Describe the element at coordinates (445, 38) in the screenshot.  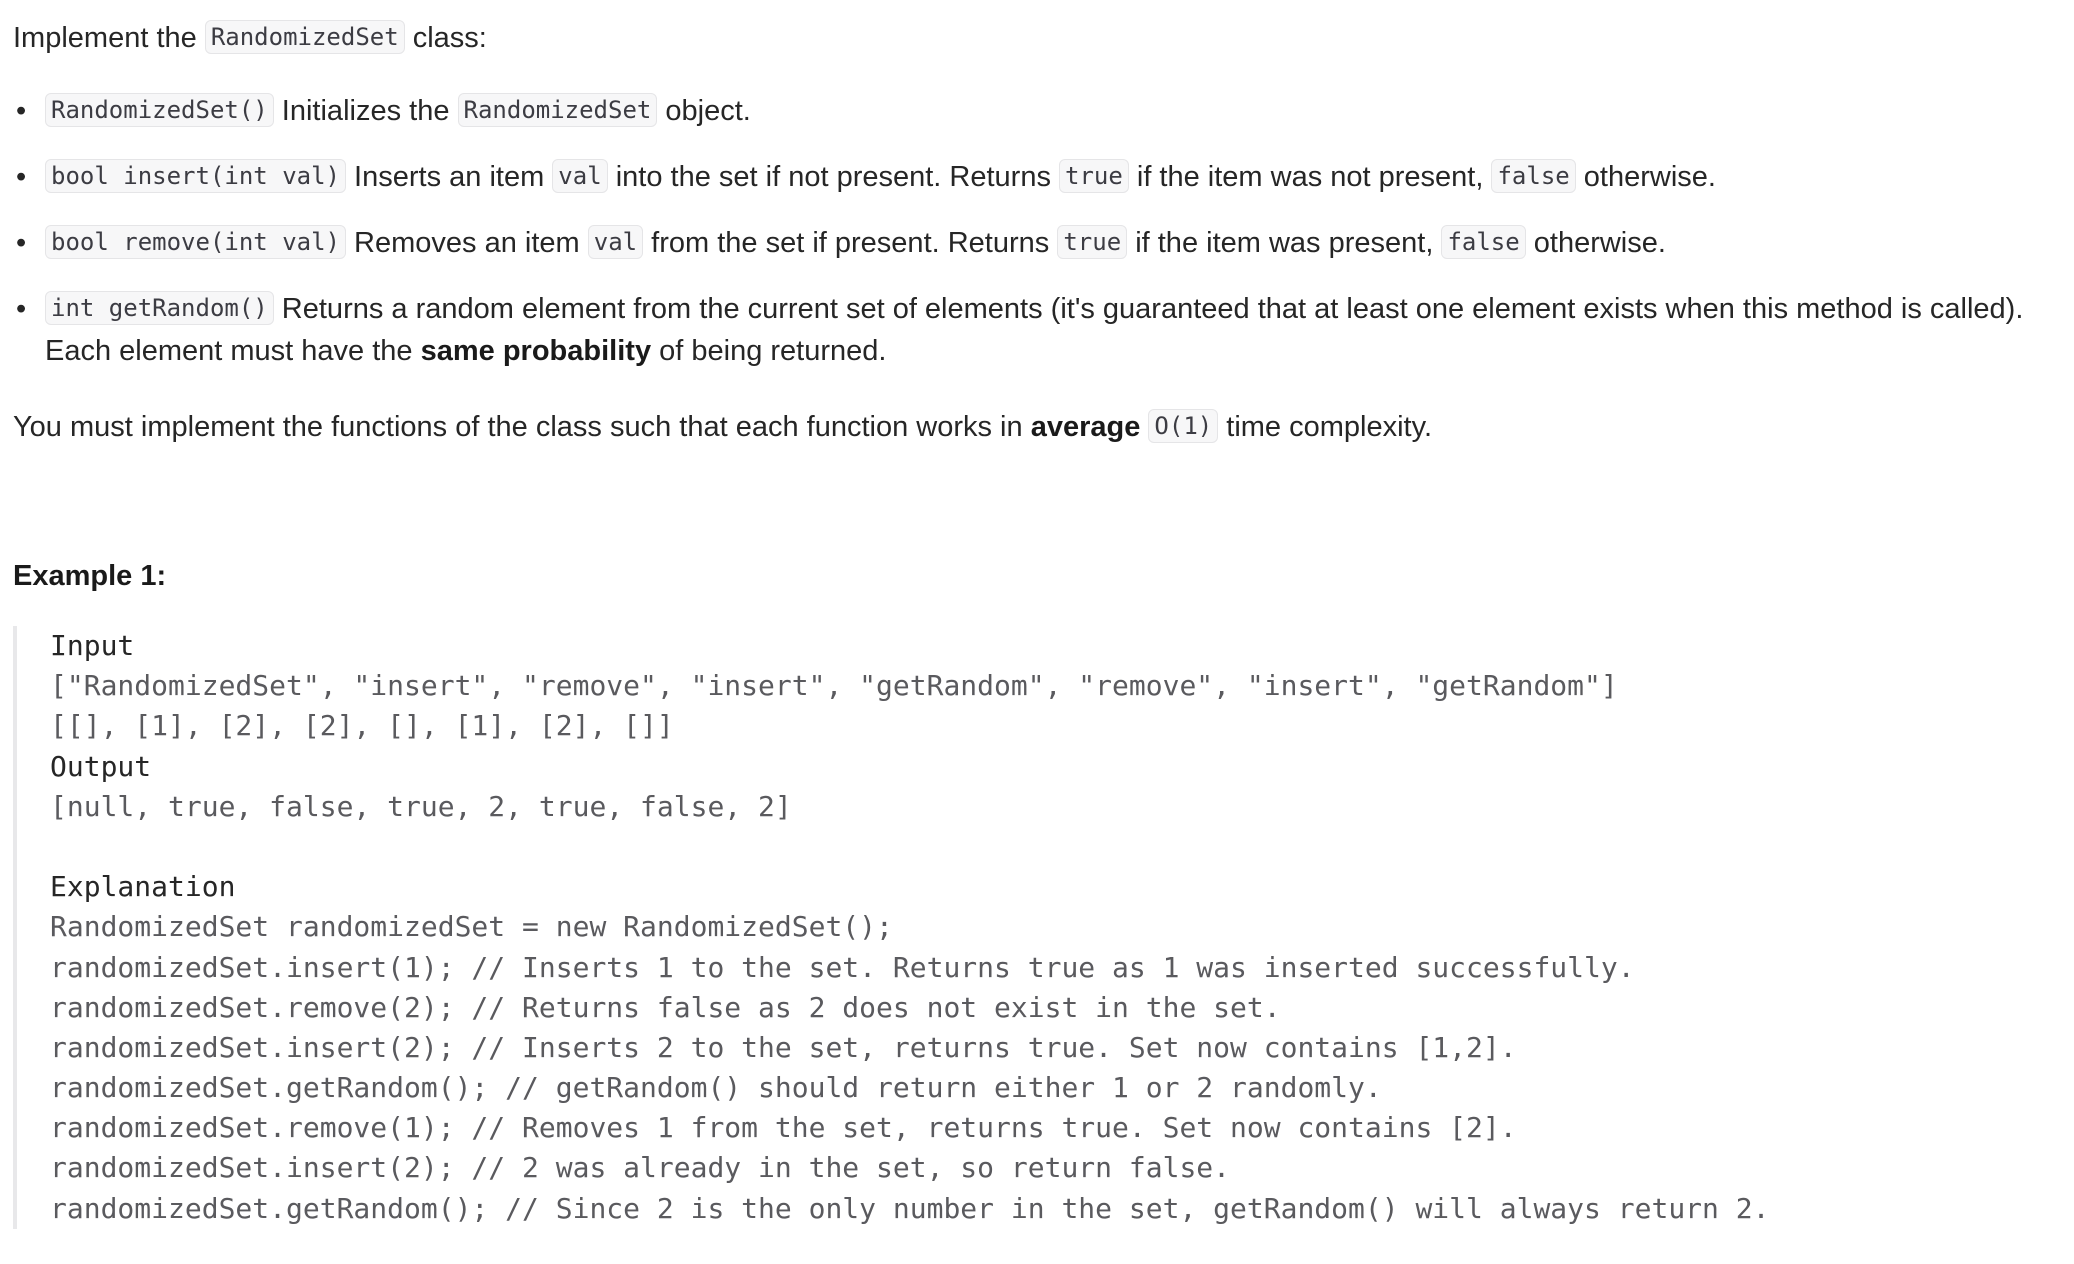
I see `intro-suffix: class:` at that location.